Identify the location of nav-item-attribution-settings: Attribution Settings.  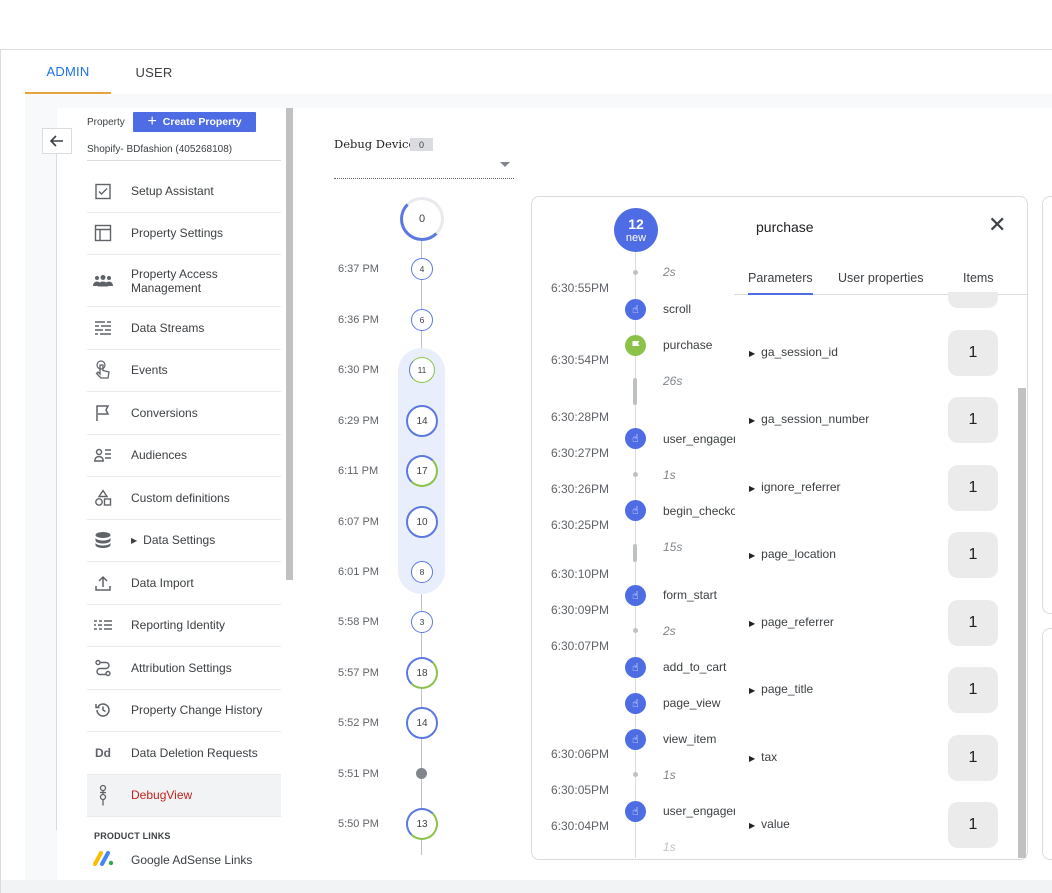
(184, 668).